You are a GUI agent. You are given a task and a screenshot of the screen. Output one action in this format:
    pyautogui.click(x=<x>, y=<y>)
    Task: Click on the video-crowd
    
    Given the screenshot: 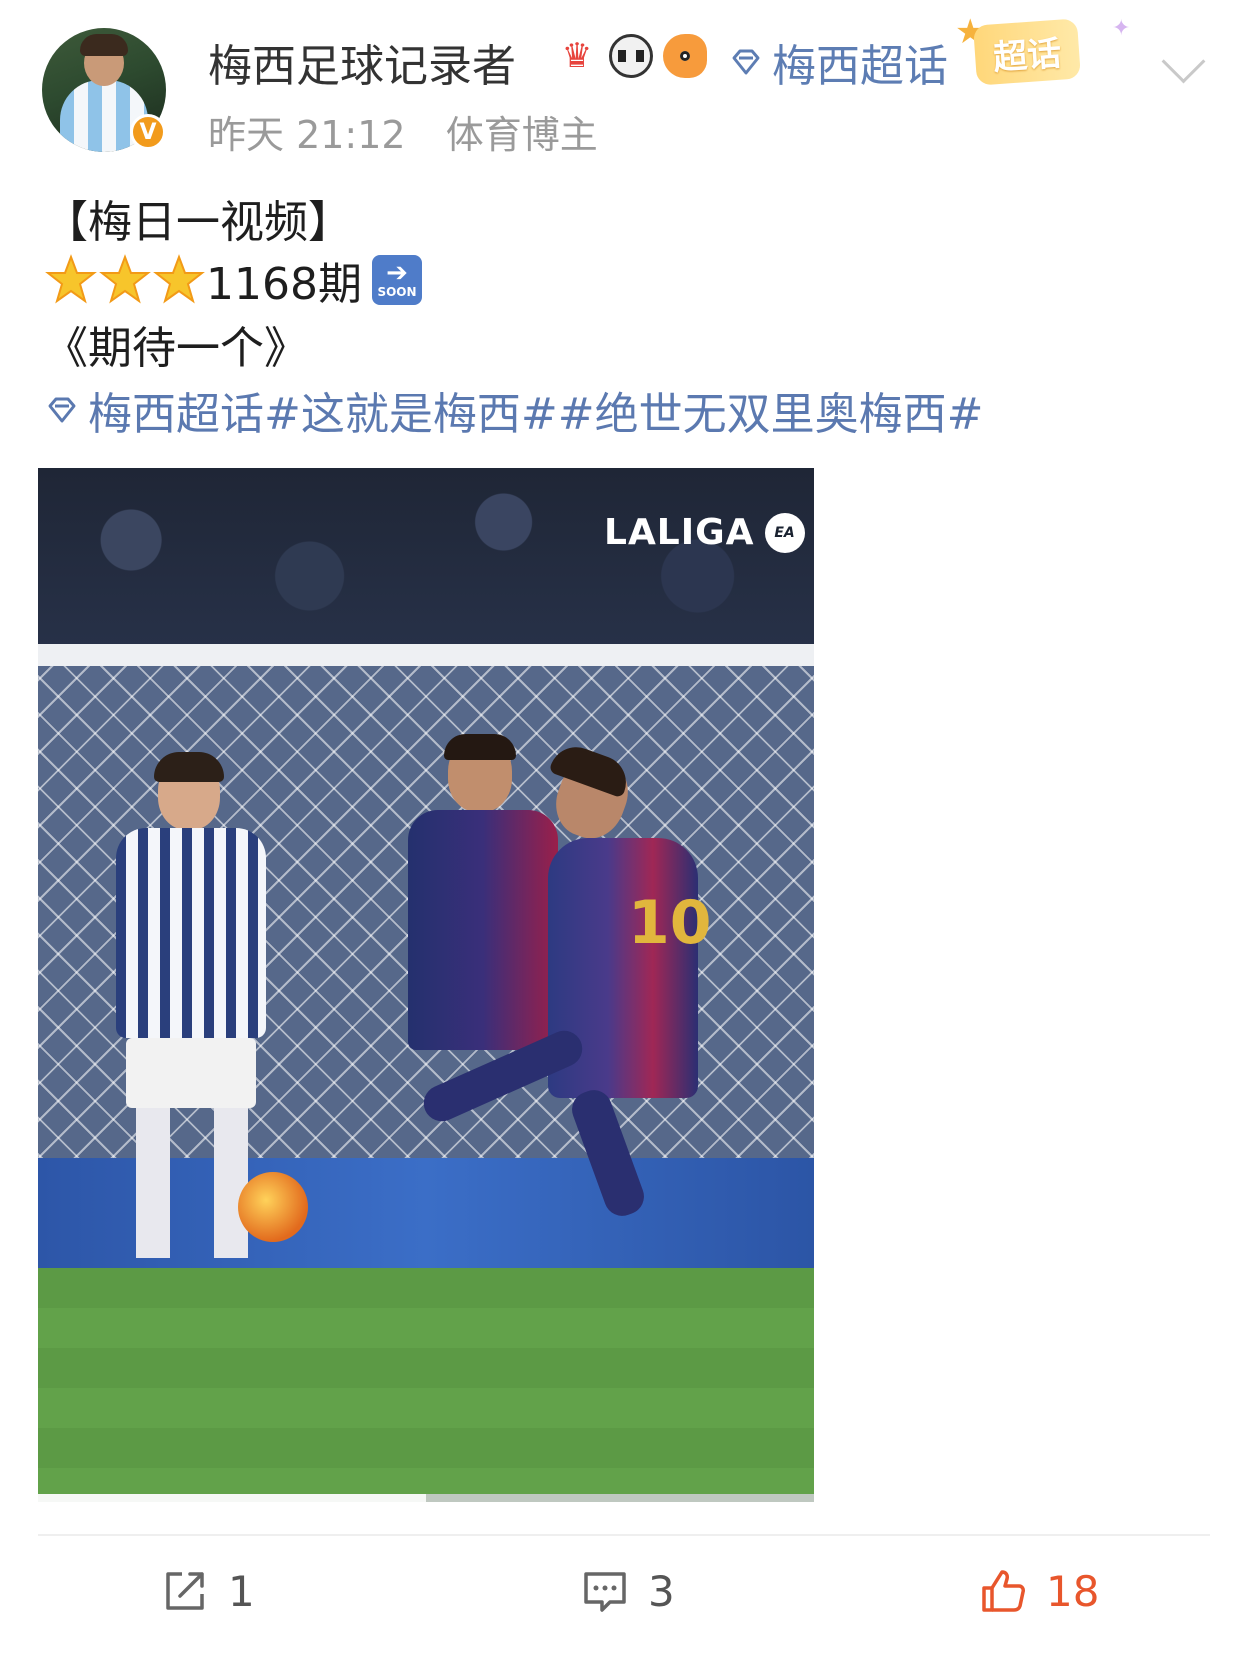 What is the action you would take?
    pyautogui.click(x=426, y=558)
    